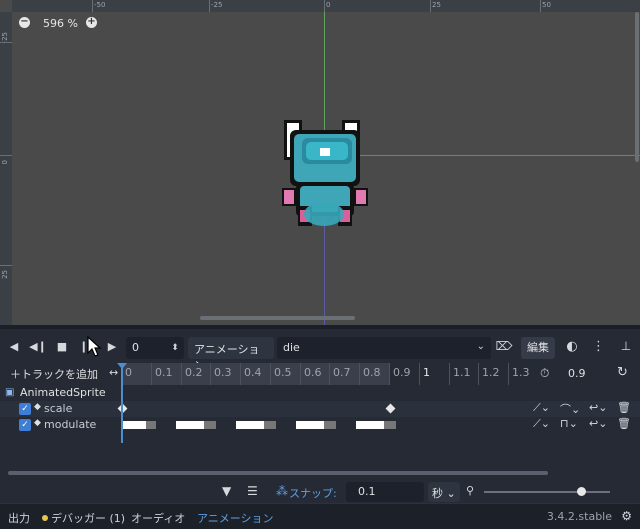 Image resolution: width=640 pixels, height=529 pixels. I want to click on playhead, so click(122, 403).